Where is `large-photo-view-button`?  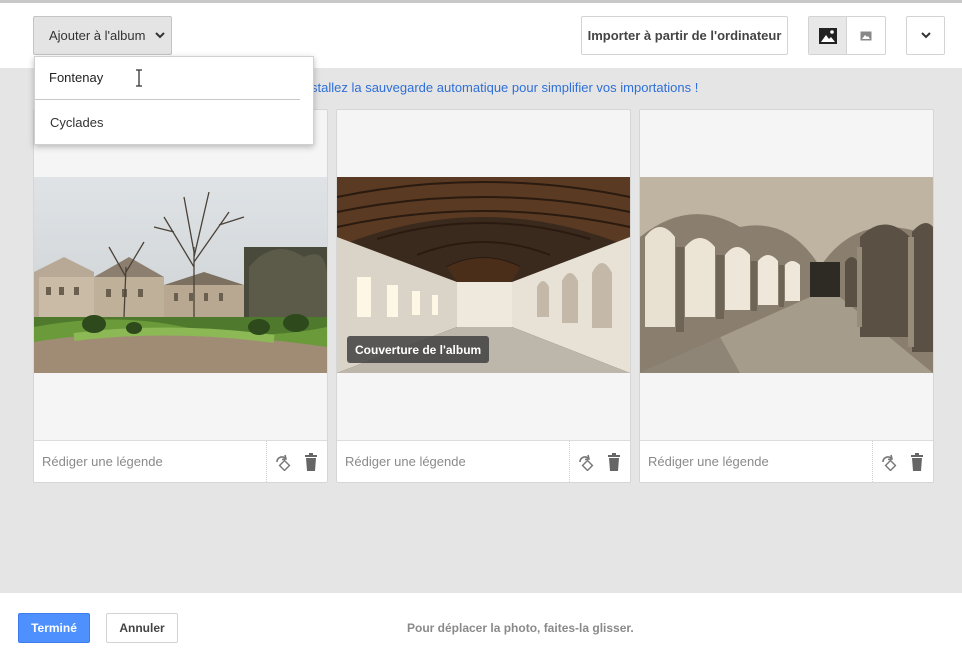
large-photo-view-button is located at coordinates (828, 35).